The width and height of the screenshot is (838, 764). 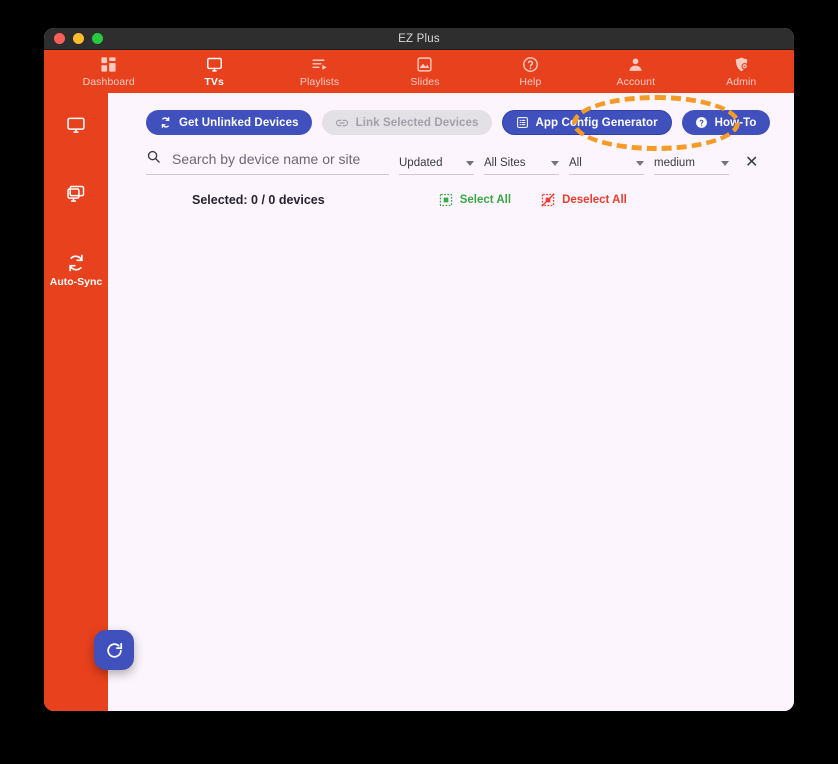 I want to click on status-dropdown-value: All, so click(x=575, y=163).